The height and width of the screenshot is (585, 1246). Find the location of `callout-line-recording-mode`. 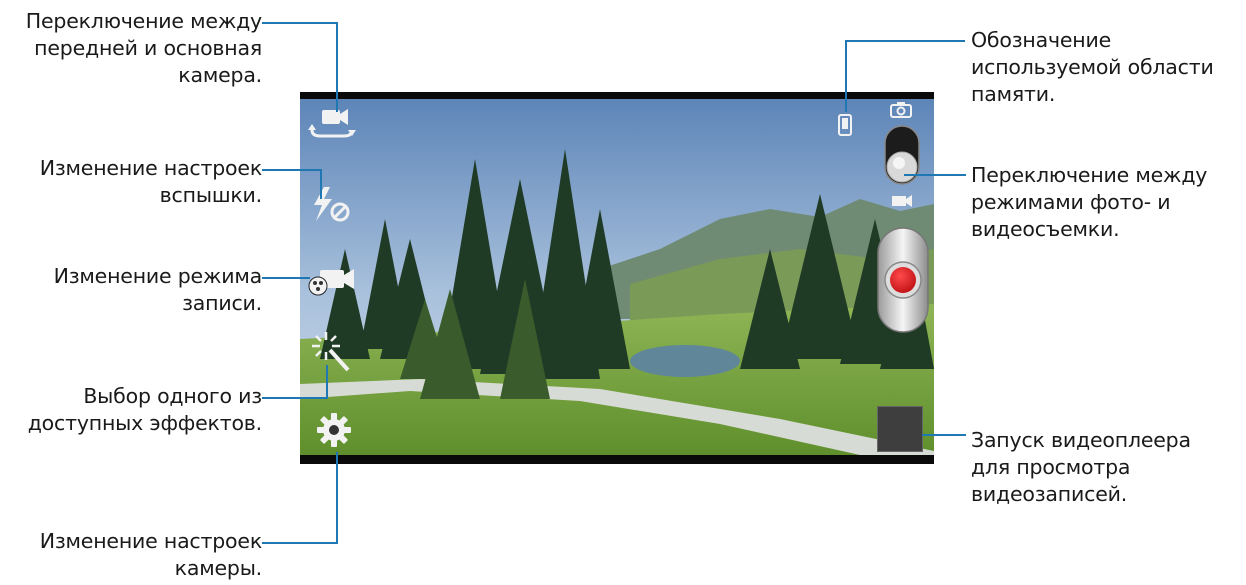

callout-line-recording-mode is located at coordinates (286, 278).